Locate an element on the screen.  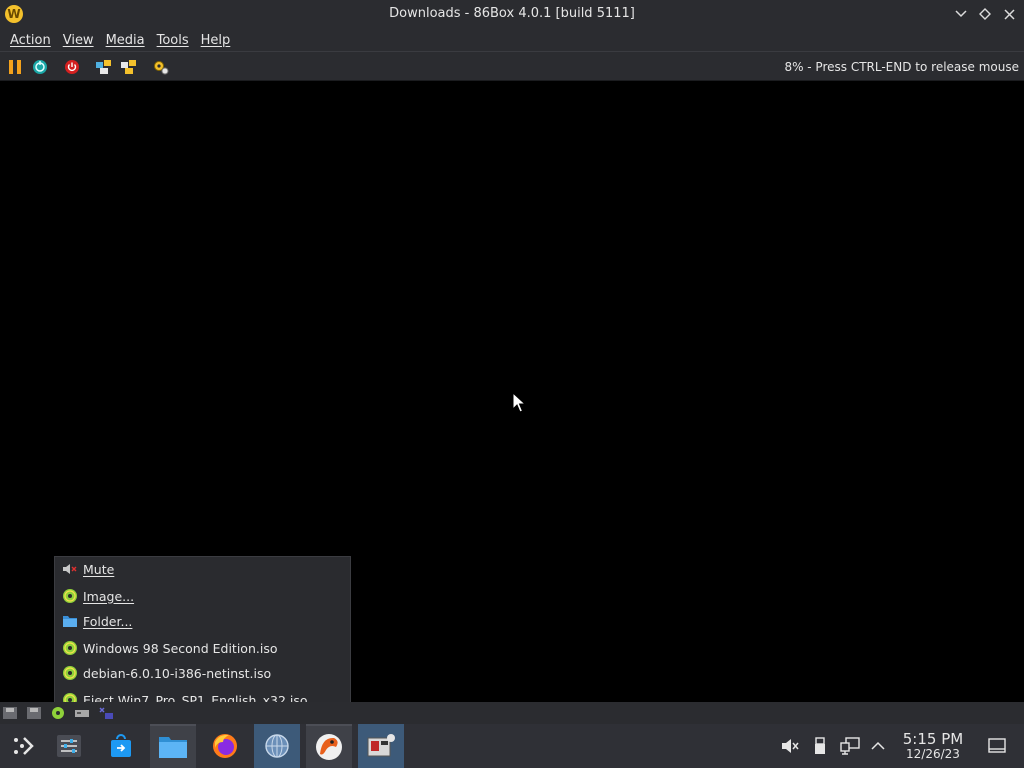
86box-icon is located at coordinates (381, 746).